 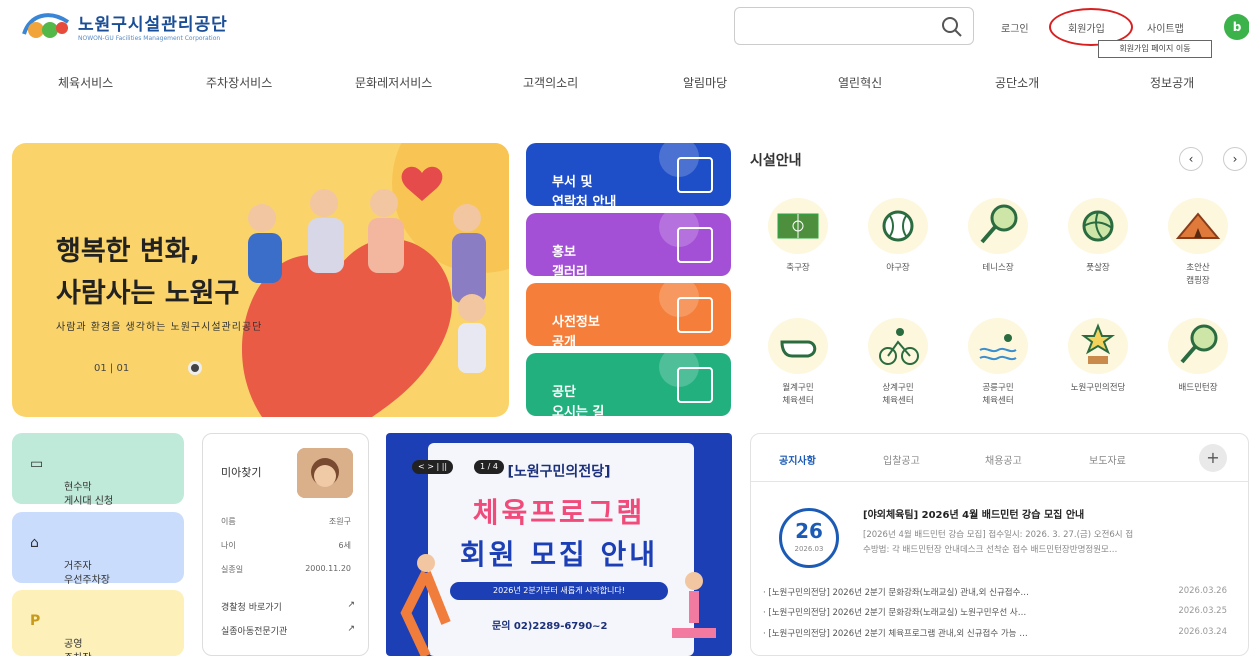 I want to click on tab-notice: 공지사항, so click(x=797, y=459).